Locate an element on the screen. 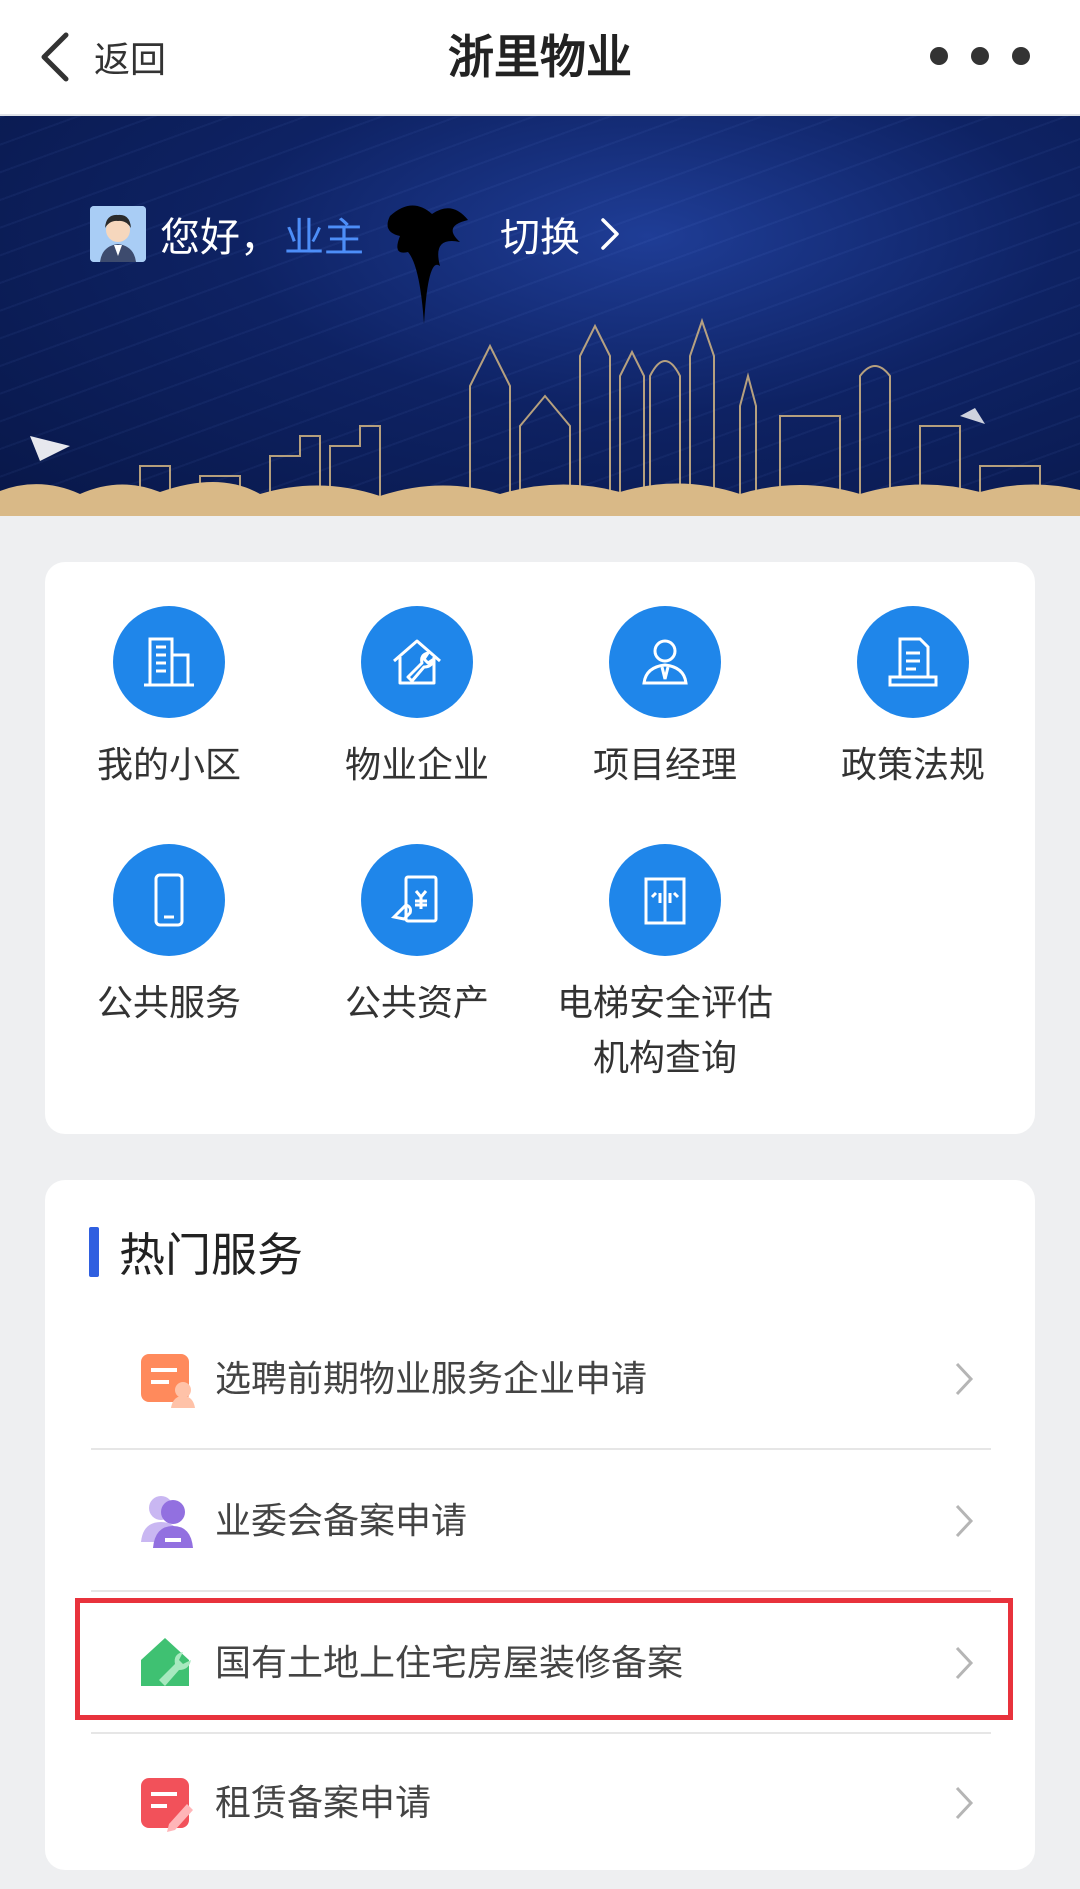  hot-item-select-property-company: 选聘前期物业服务企业申请 is located at coordinates (541, 1378).